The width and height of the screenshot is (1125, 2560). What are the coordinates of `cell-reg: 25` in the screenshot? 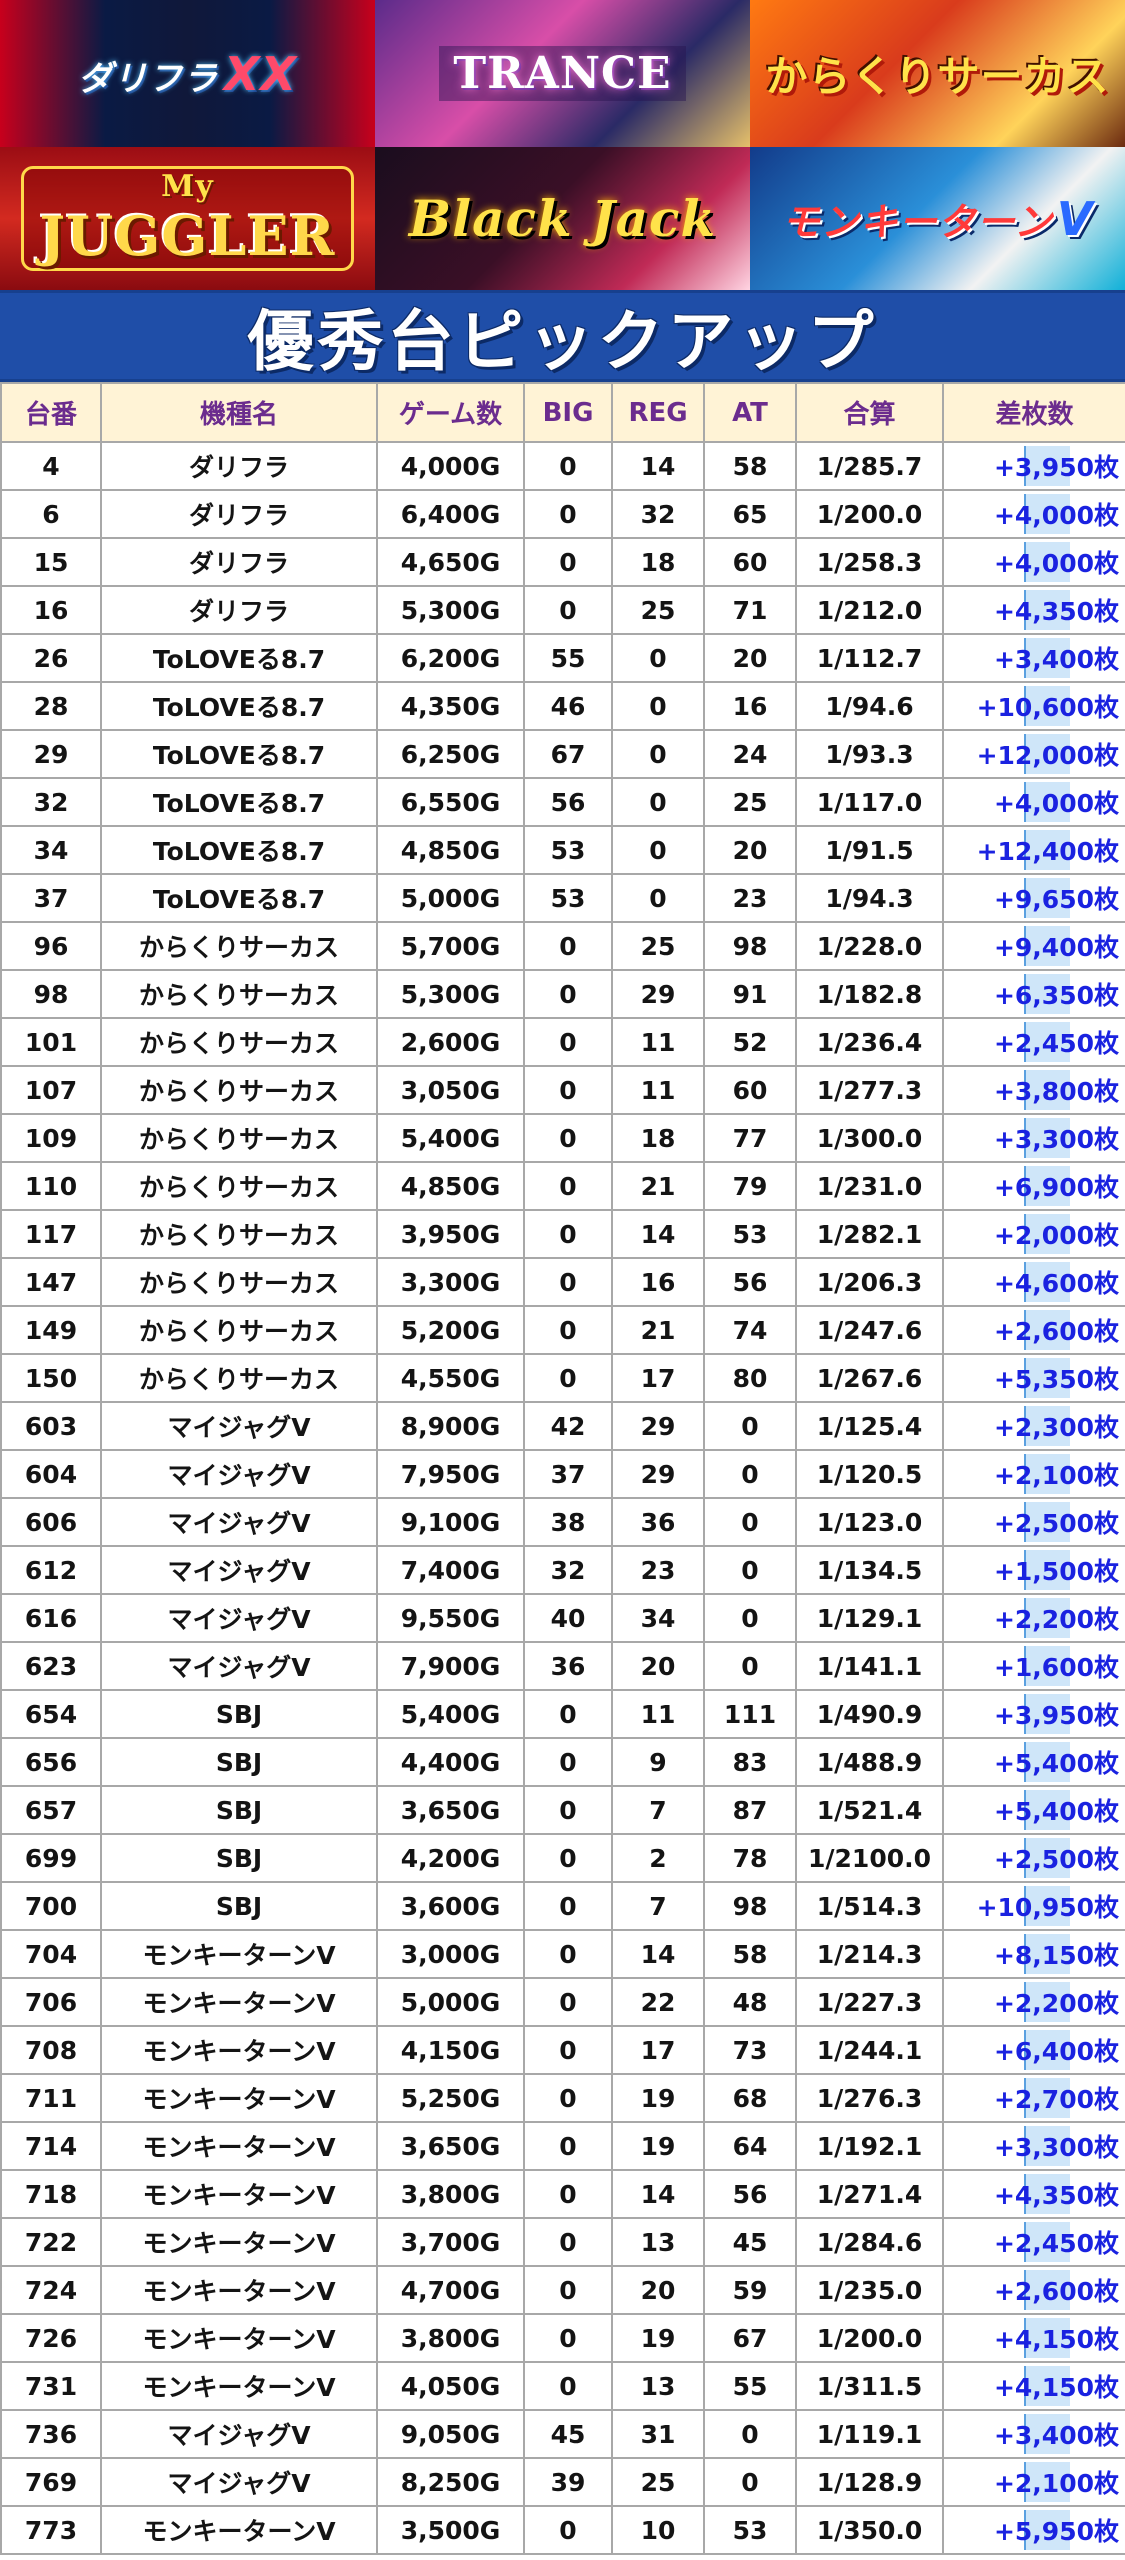 It's located at (658, 610).